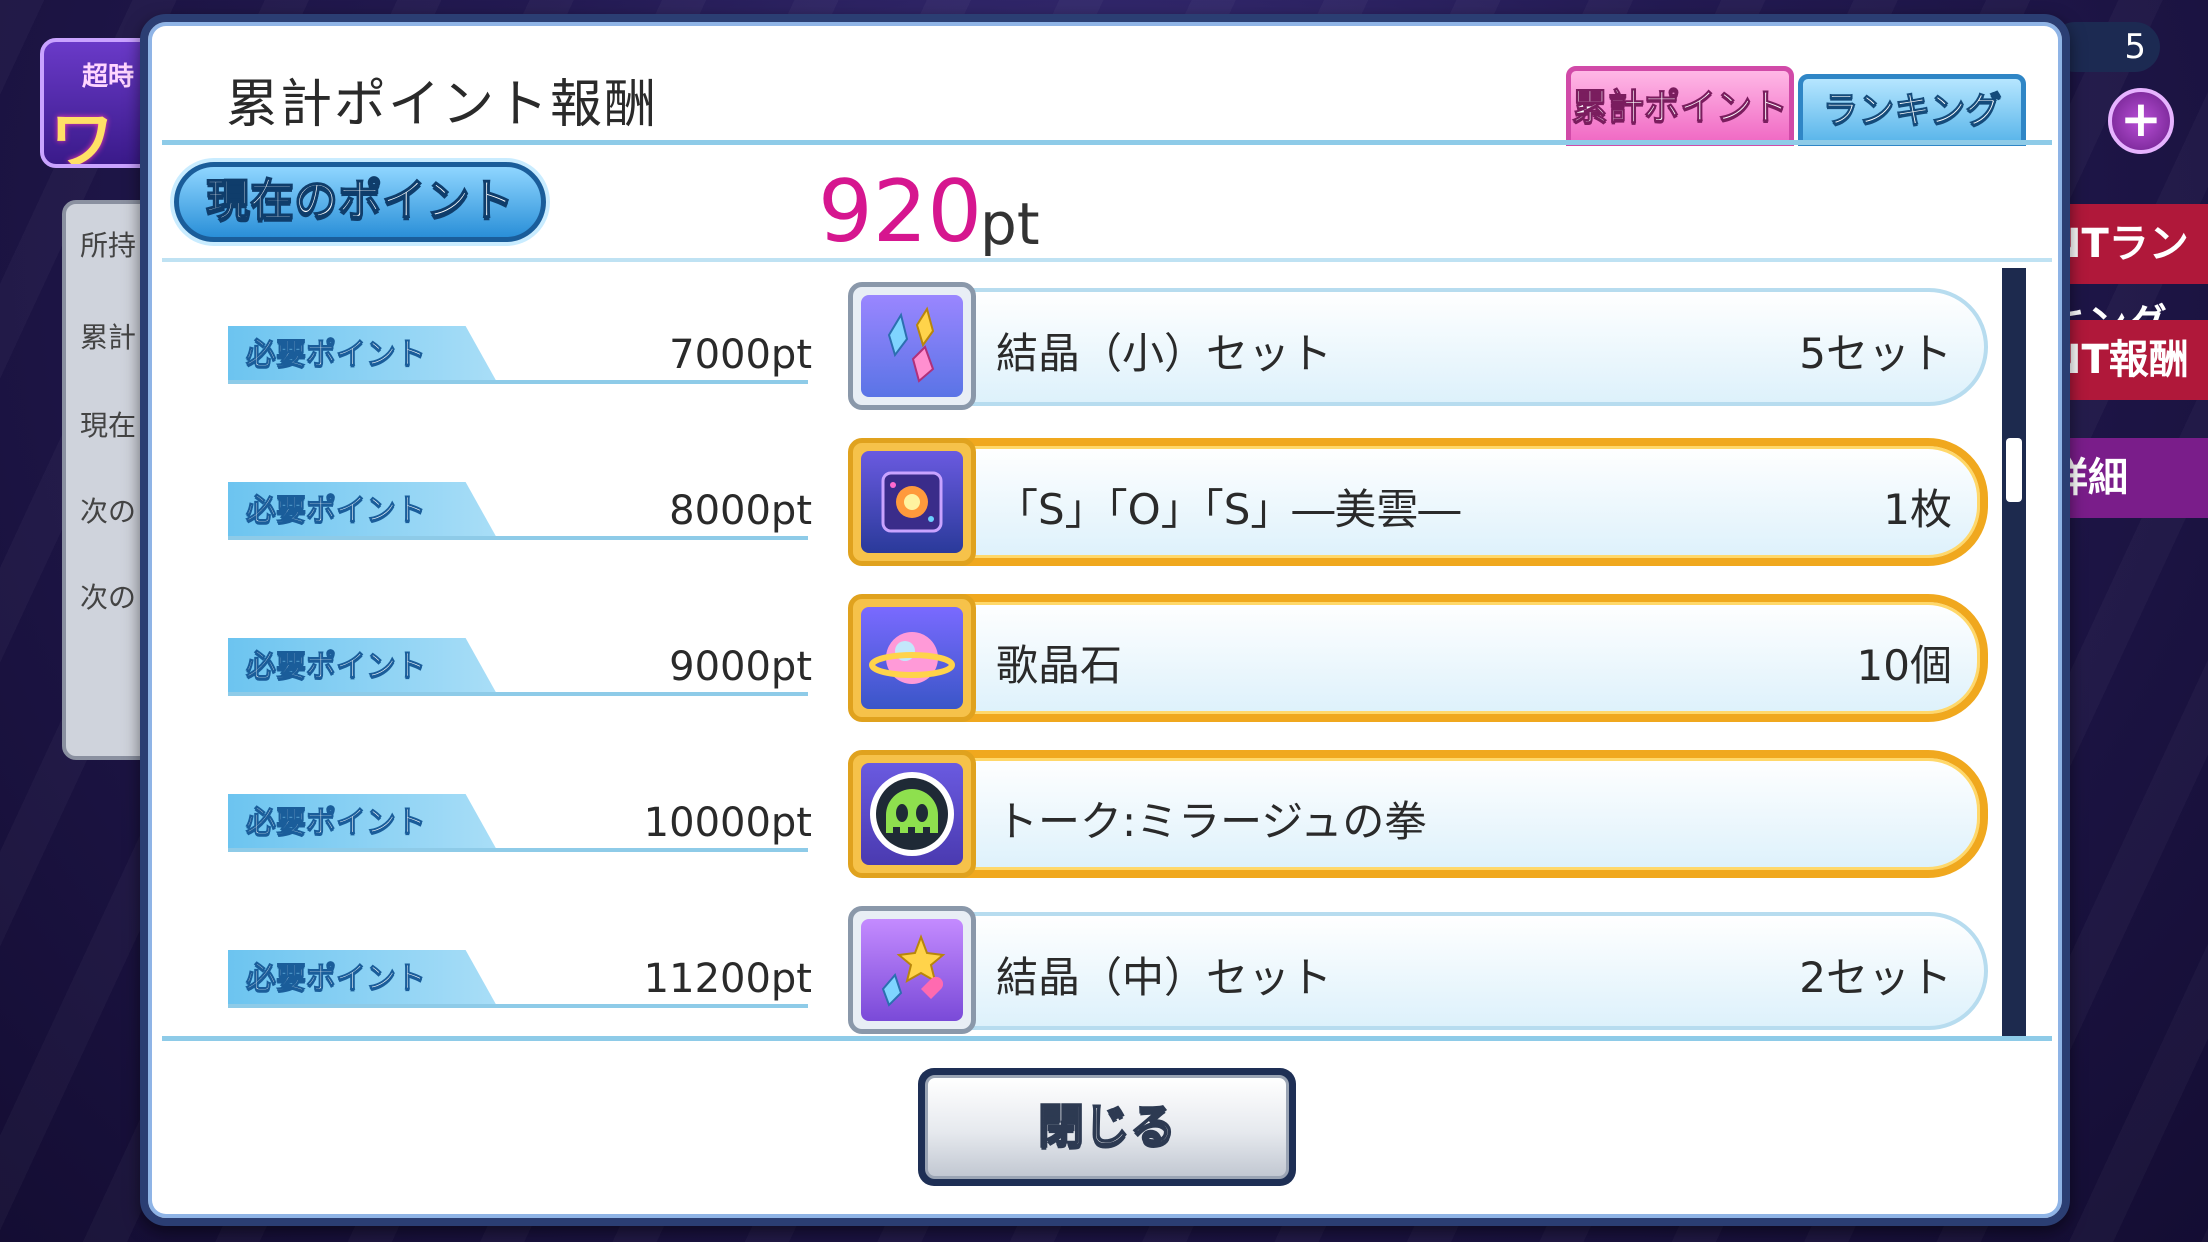 This screenshot has width=2208, height=1242. What do you see at coordinates (900, 212) in the screenshot?
I see `current-points-value: 920` at bounding box center [900, 212].